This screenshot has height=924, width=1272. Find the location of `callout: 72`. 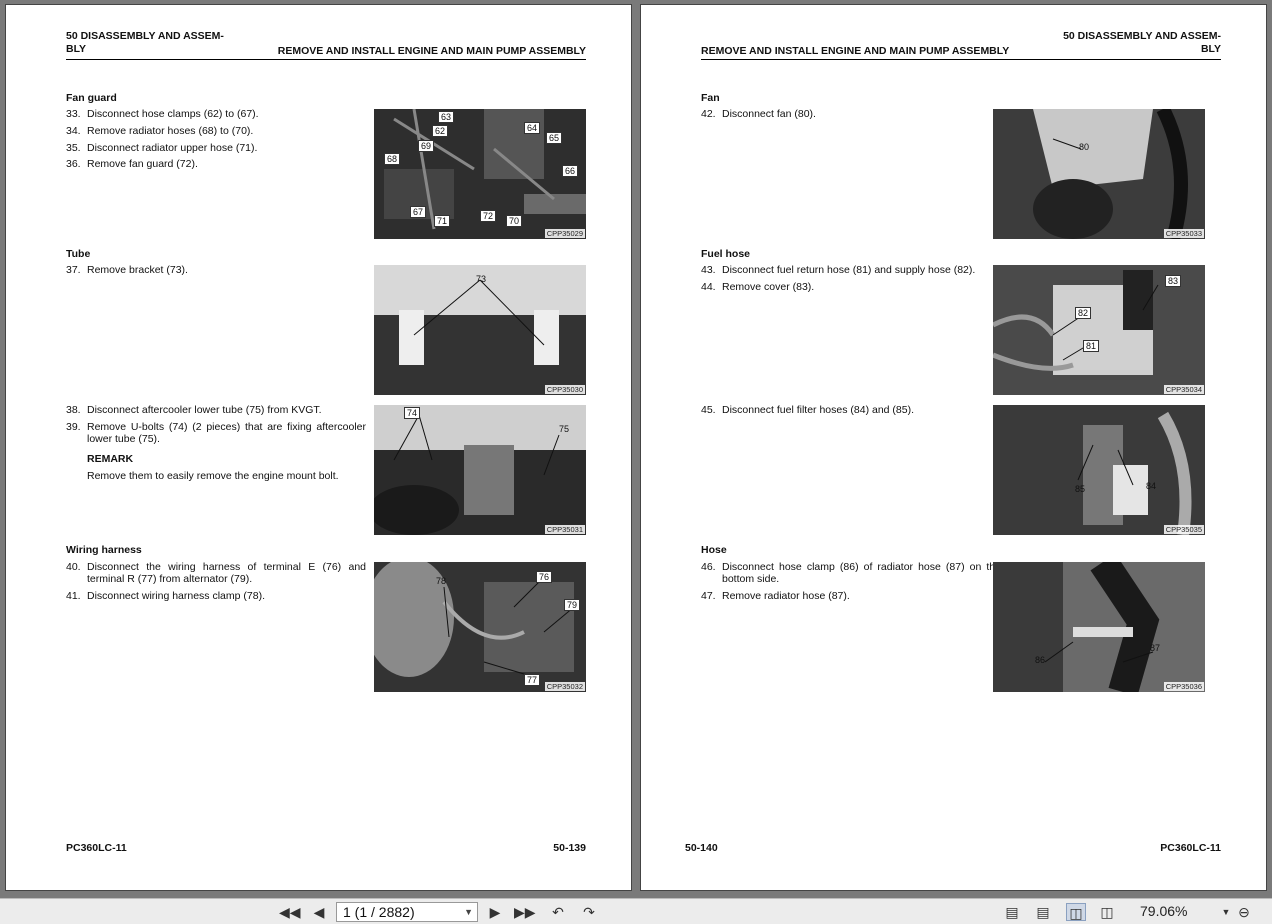

callout: 72 is located at coordinates (488, 216).